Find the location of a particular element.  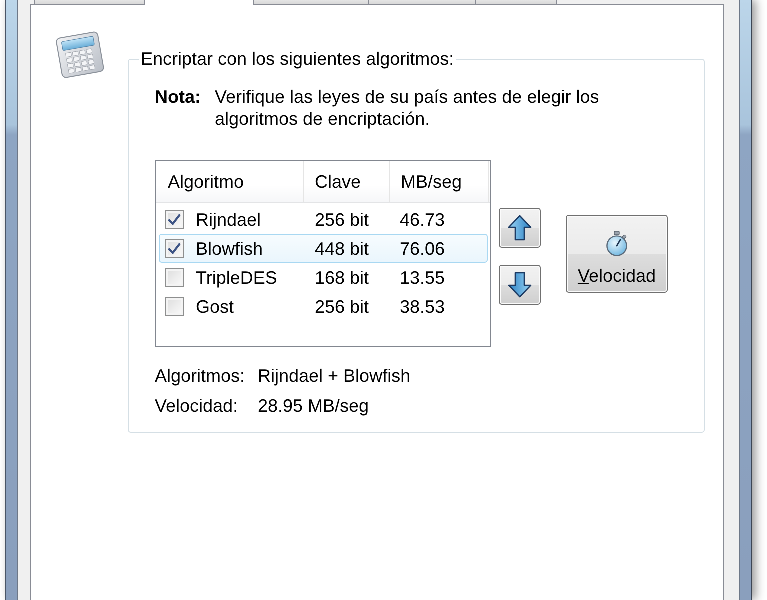

speed-button: Velocidad is located at coordinates (617, 254).